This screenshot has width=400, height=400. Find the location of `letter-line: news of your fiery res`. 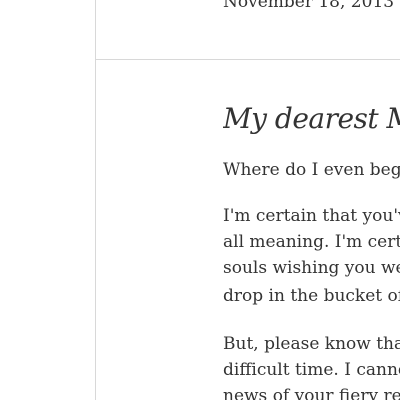

letter-line: news of your fiery res is located at coordinates (311, 393).